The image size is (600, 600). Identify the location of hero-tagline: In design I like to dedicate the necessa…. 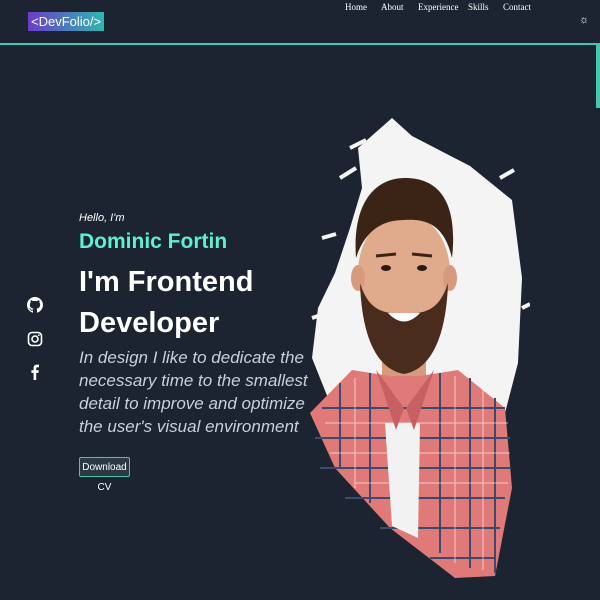
(193, 392).